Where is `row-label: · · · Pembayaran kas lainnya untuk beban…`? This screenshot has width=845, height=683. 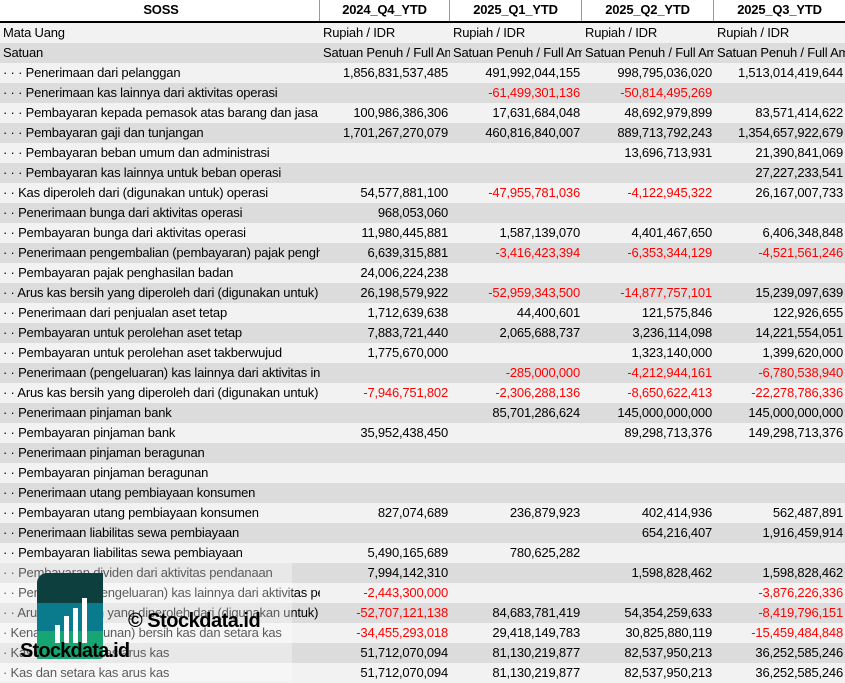 row-label: · · · Pembayaran kas lainnya untuk beban… is located at coordinates (160, 173).